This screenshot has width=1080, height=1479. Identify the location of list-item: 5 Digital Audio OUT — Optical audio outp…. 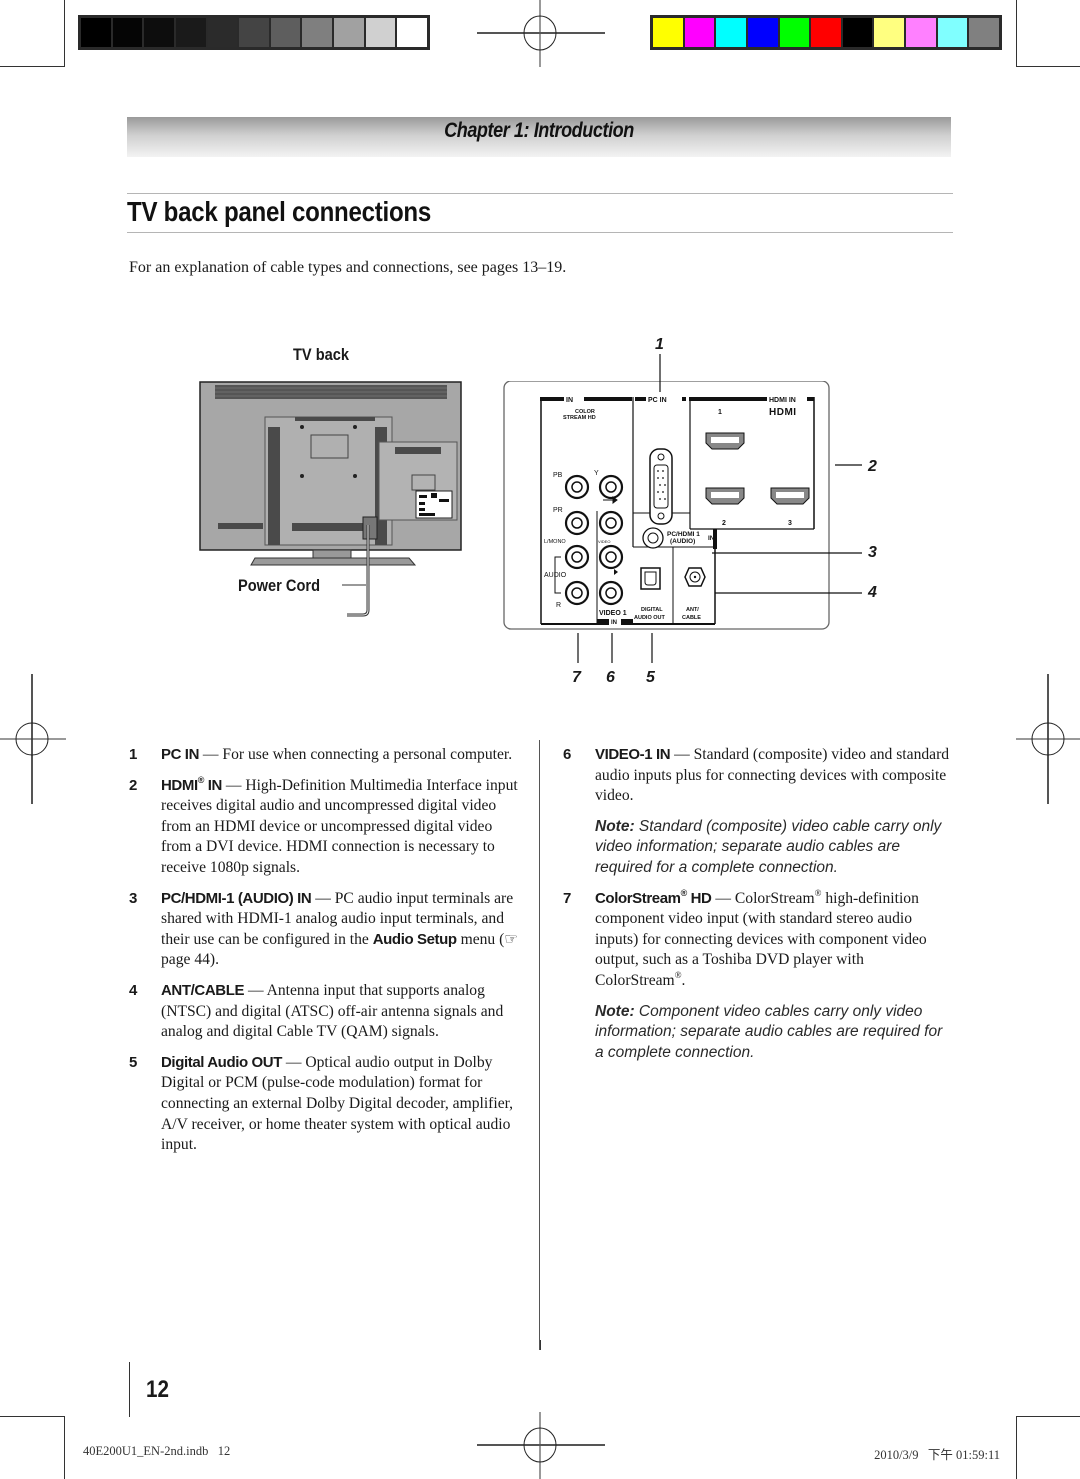
(321, 1103).